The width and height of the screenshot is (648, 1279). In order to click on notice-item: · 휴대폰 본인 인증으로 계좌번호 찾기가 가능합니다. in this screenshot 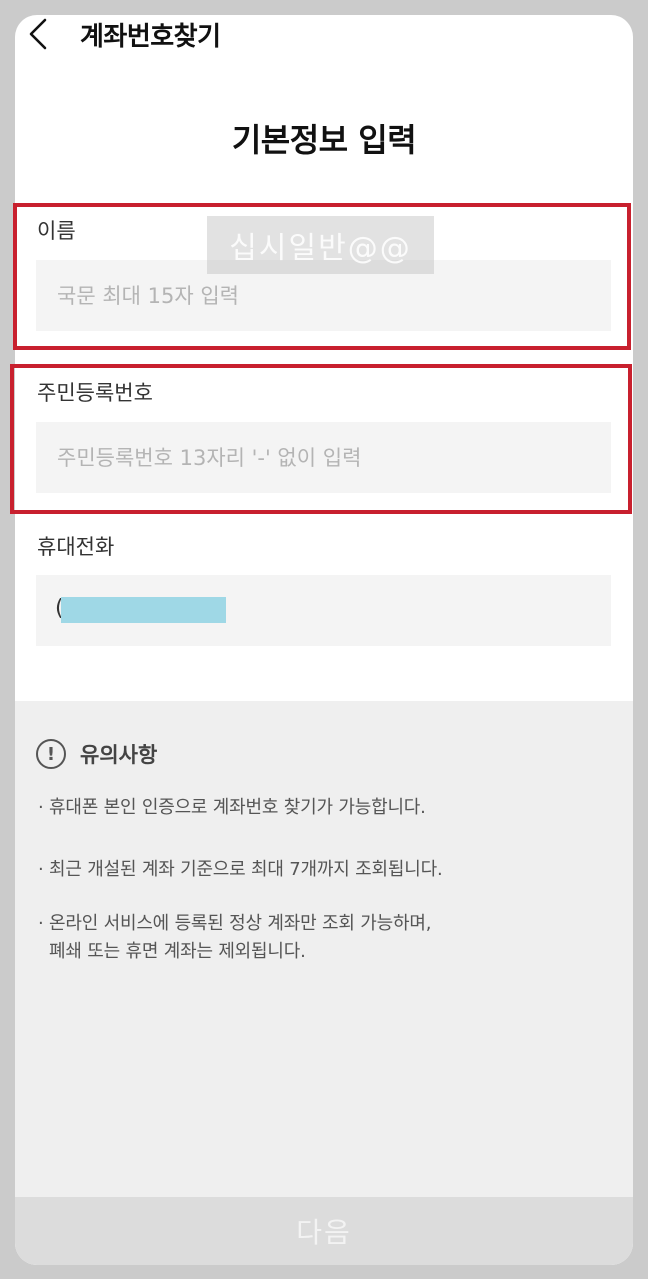, I will do `click(232, 808)`.